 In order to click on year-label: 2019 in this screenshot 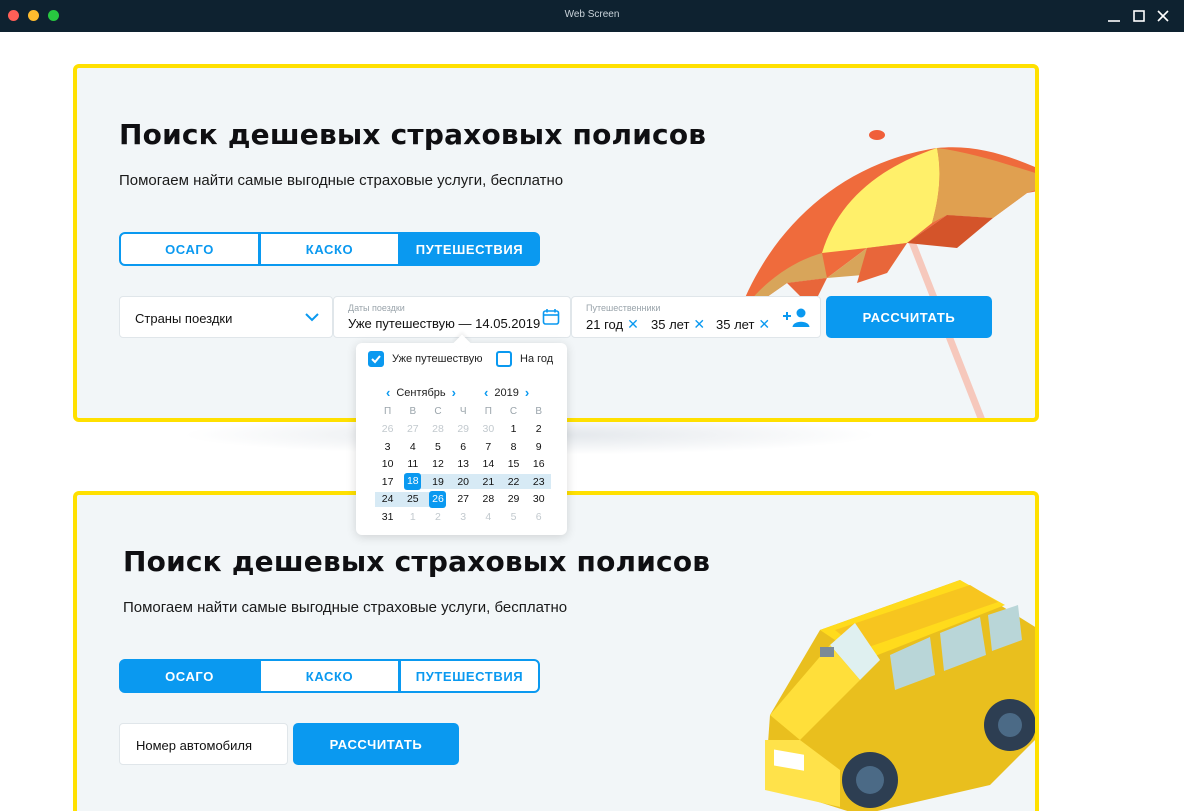, I will do `click(506, 392)`.